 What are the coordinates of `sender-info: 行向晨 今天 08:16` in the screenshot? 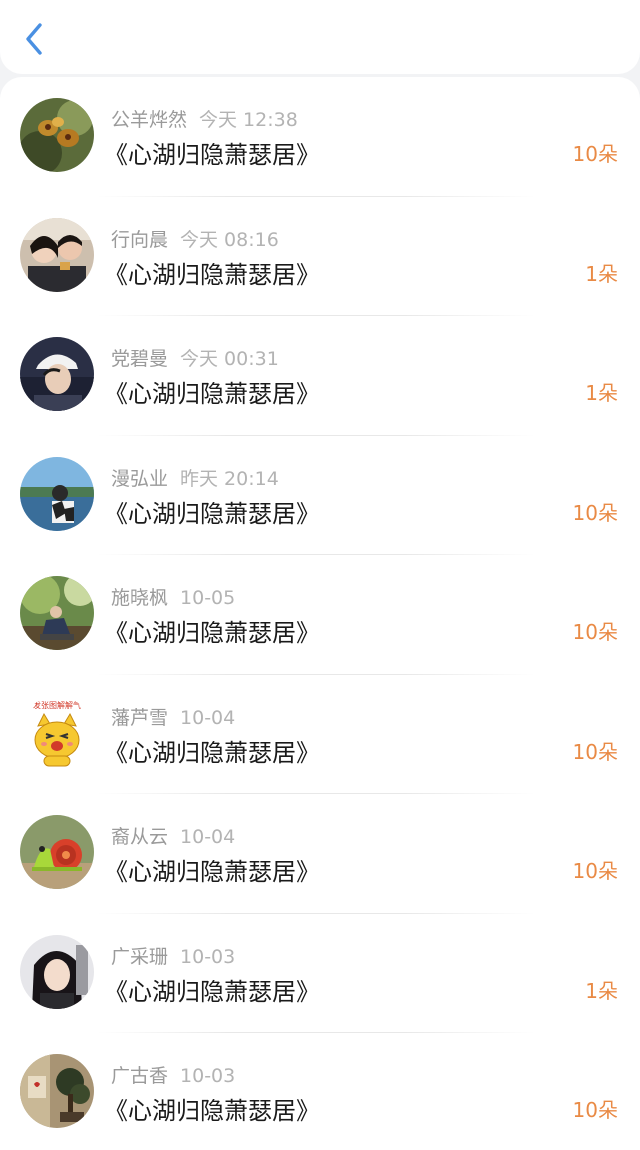 It's located at (195, 238).